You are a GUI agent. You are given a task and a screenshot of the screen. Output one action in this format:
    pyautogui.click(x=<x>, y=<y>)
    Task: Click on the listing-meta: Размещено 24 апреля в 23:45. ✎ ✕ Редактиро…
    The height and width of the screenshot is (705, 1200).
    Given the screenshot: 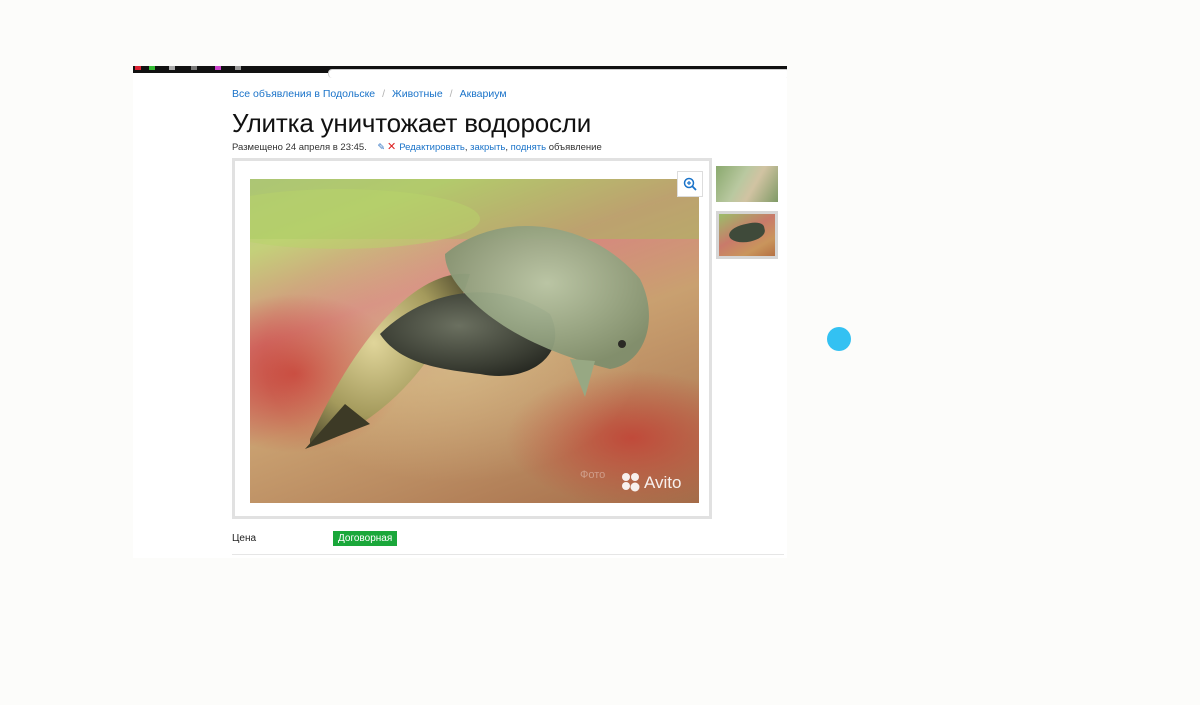 What is the action you would take?
    pyautogui.click(x=417, y=146)
    